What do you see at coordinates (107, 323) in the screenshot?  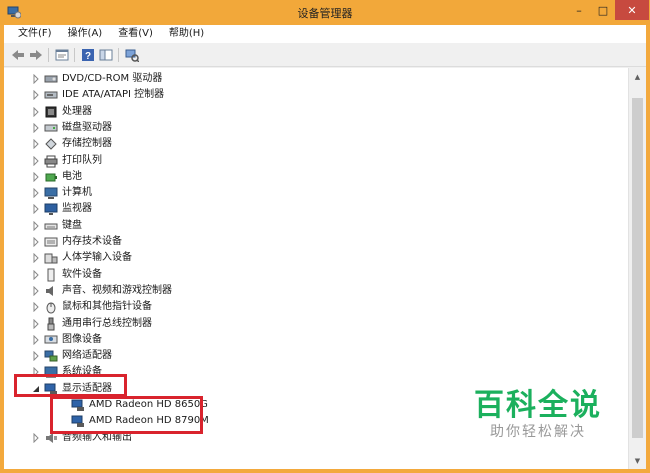 I see `tree-item-label: 通用串行总线控制器` at bounding box center [107, 323].